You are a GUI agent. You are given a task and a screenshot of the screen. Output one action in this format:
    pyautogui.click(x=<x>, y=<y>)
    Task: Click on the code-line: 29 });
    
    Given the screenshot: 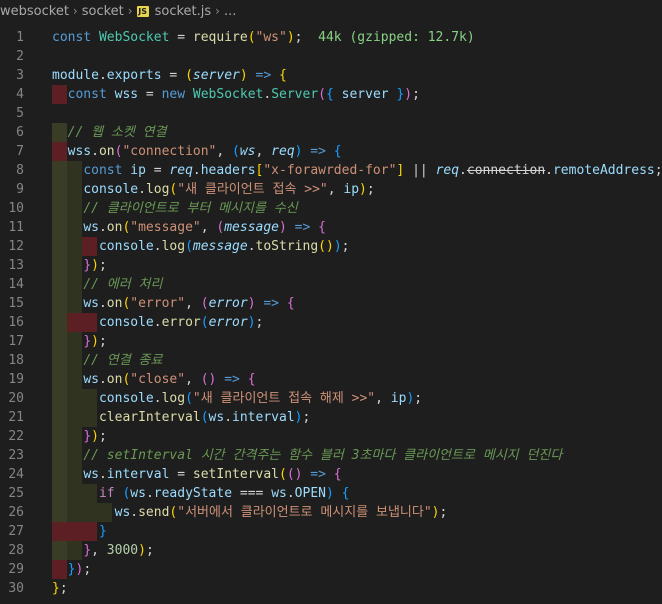 What is the action you would take?
    pyautogui.click(x=331, y=569)
    